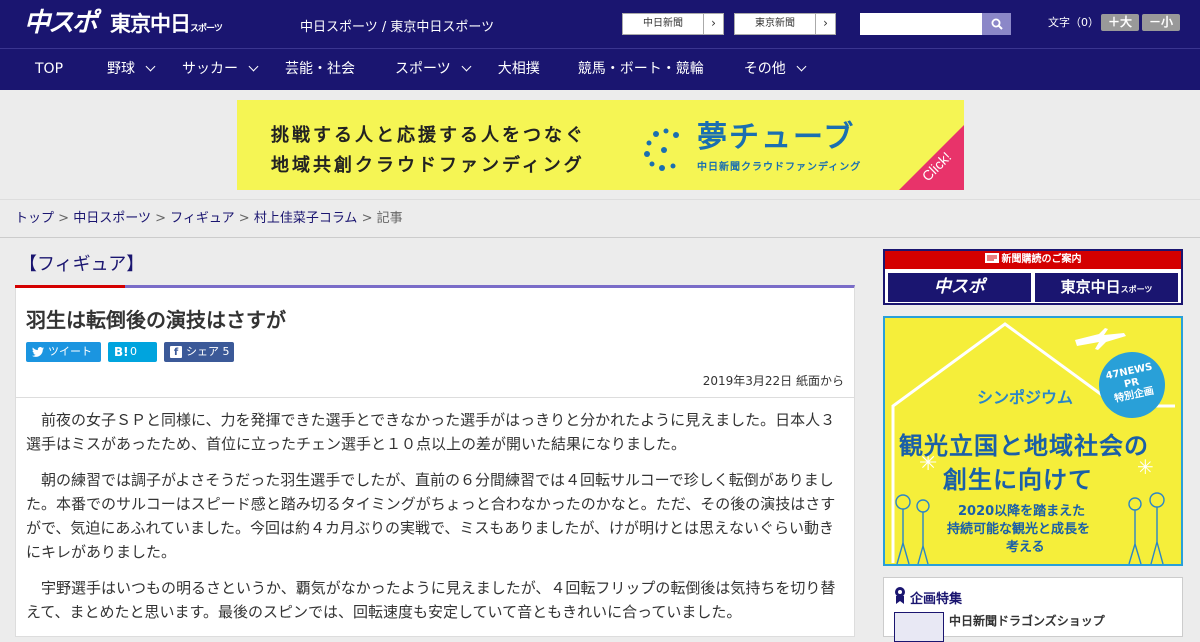  What do you see at coordinates (900, 595) in the screenshot?
I see `ribbon-icon` at bounding box center [900, 595].